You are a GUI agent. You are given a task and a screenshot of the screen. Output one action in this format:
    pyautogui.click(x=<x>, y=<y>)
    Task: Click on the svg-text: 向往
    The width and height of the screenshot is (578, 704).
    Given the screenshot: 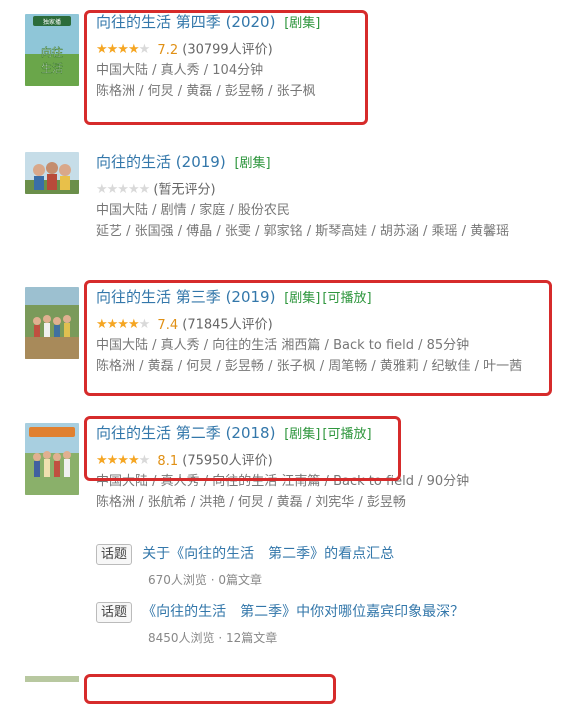 What is the action you would take?
    pyautogui.click(x=52, y=52)
    